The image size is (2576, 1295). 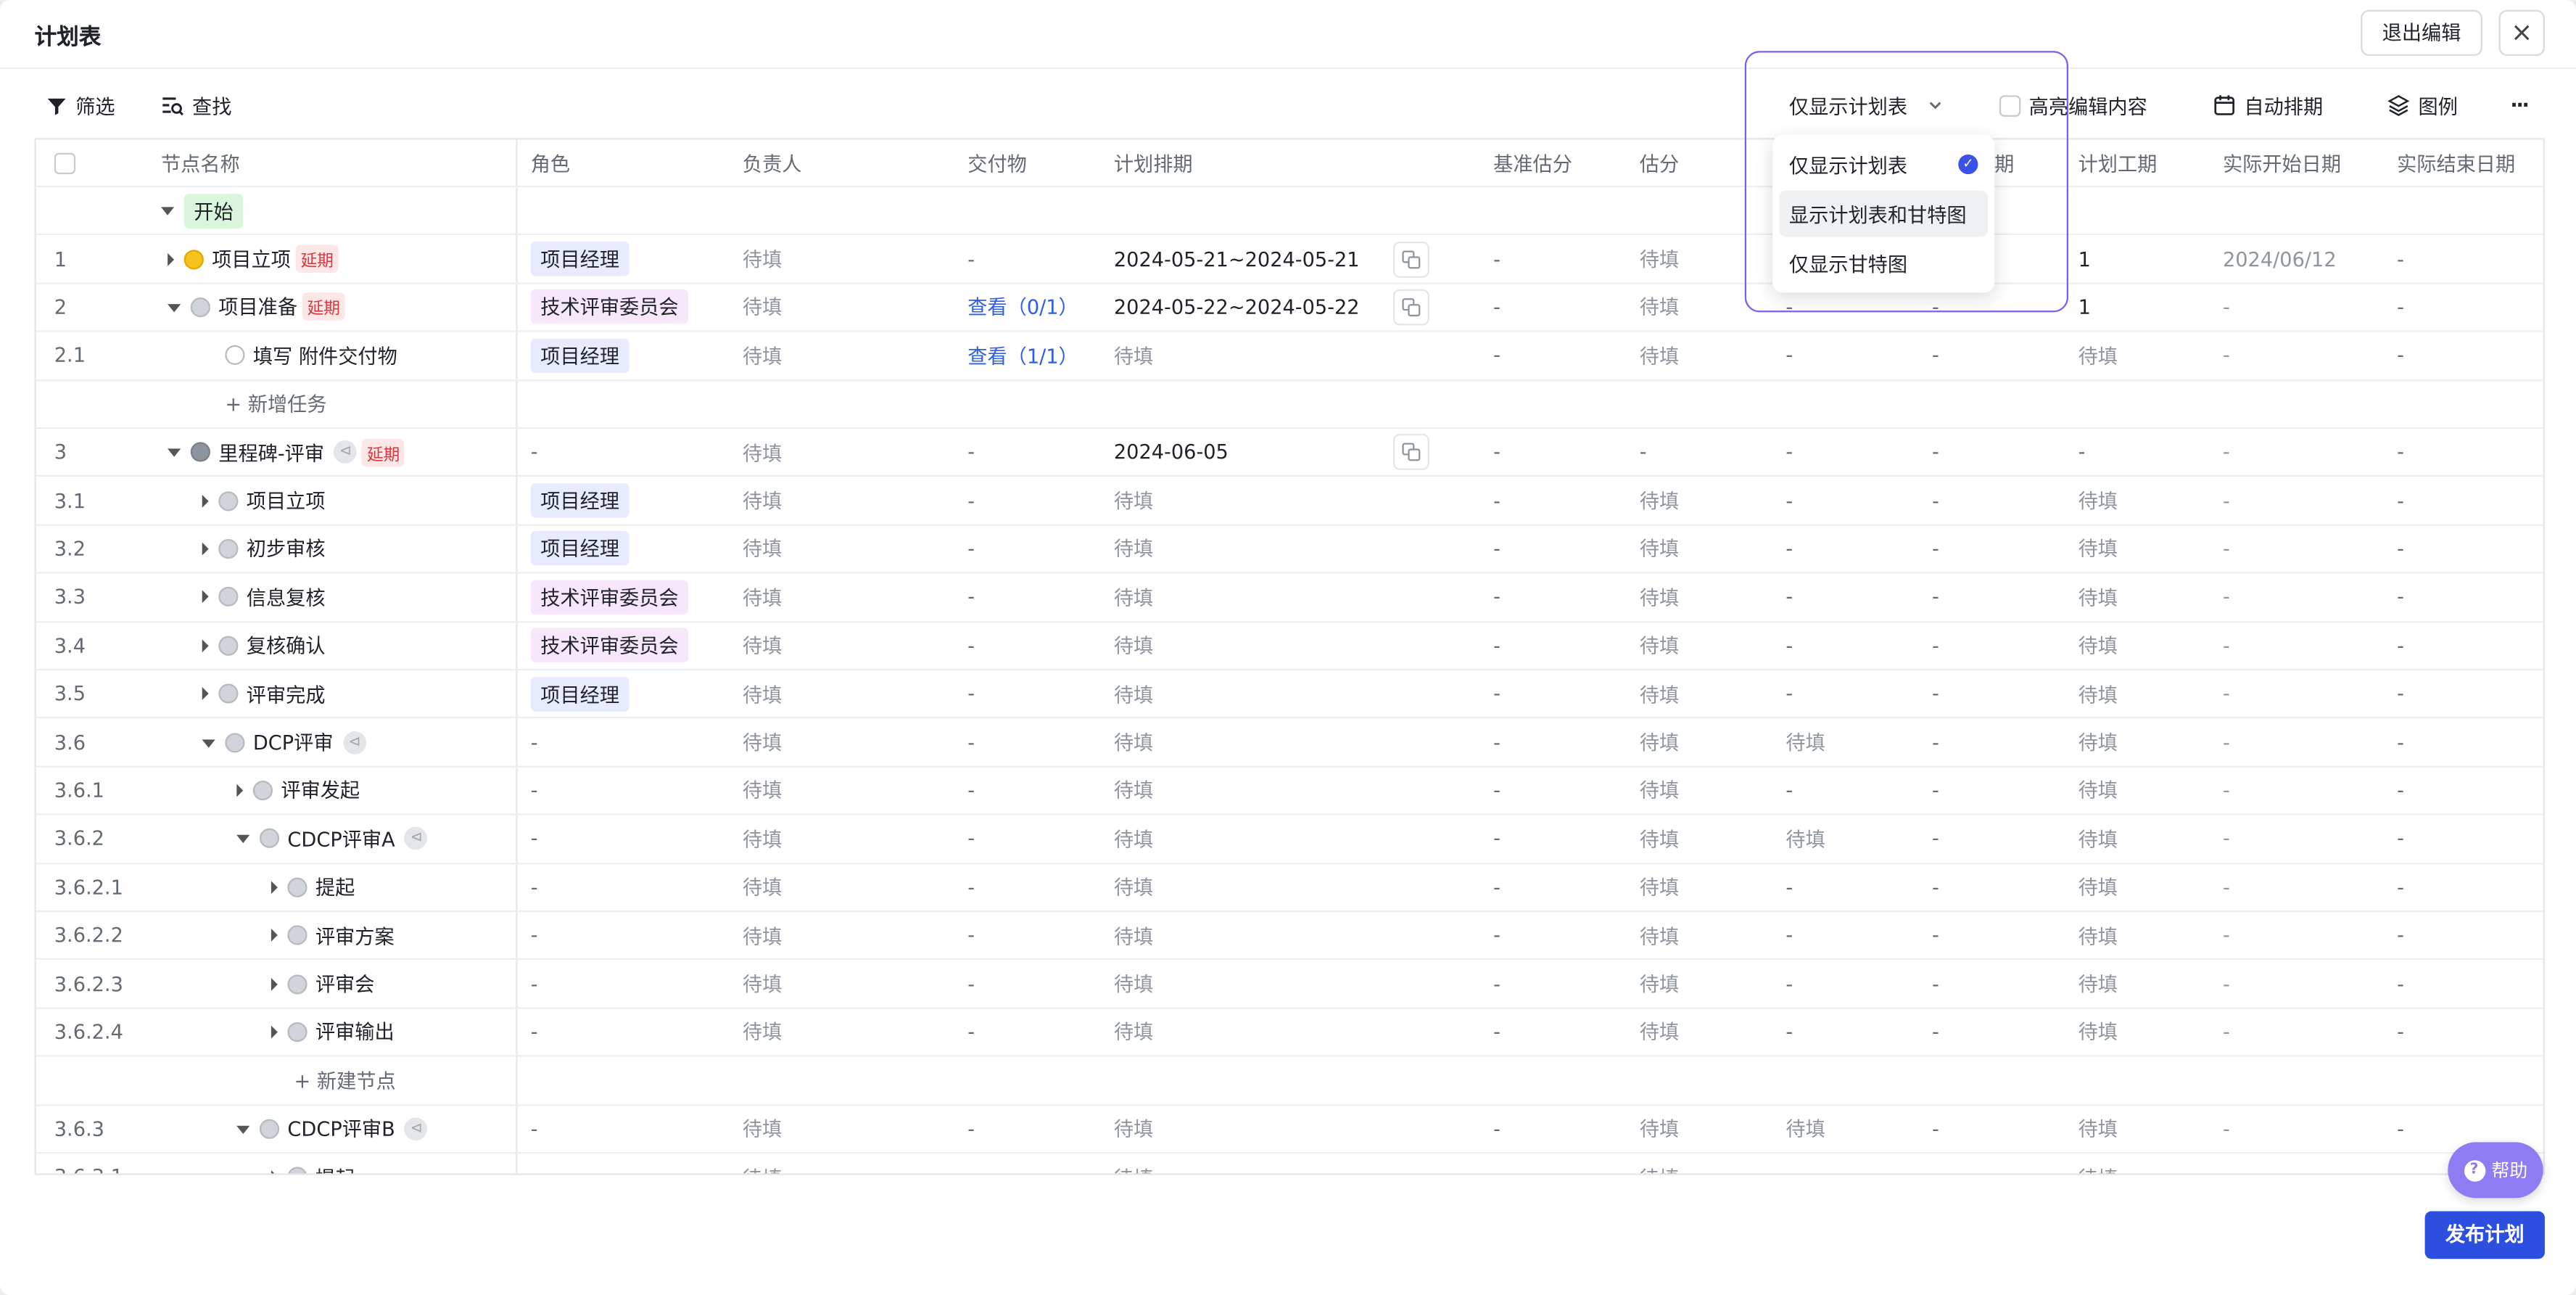 I want to click on node-name: 复核确认, so click(x=286, y=646).